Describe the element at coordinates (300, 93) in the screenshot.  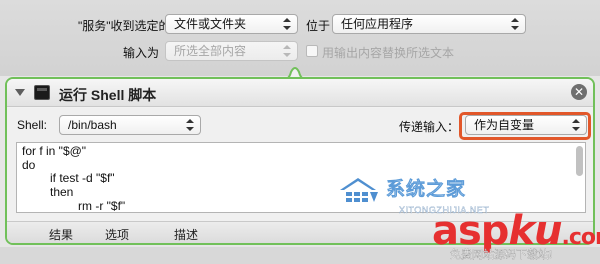
I see `action-header: 运行 Shell 脚本 ✕` at that location.